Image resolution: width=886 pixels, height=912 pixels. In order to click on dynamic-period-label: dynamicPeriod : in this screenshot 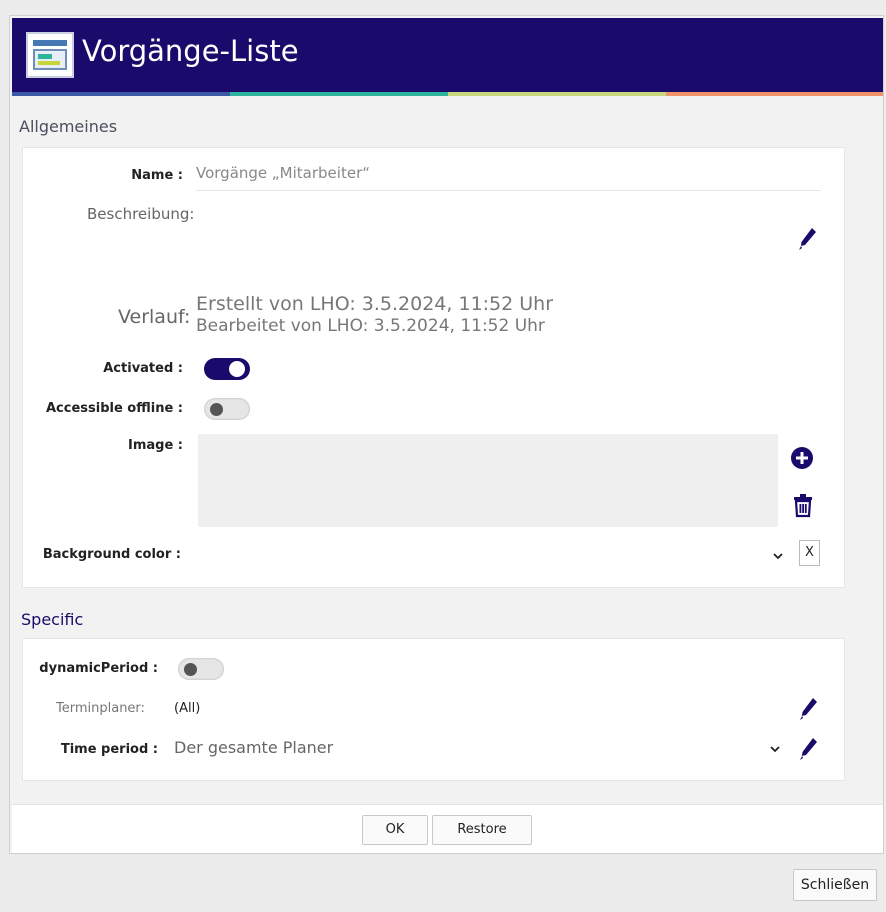, I will do `click(98, 668)`.